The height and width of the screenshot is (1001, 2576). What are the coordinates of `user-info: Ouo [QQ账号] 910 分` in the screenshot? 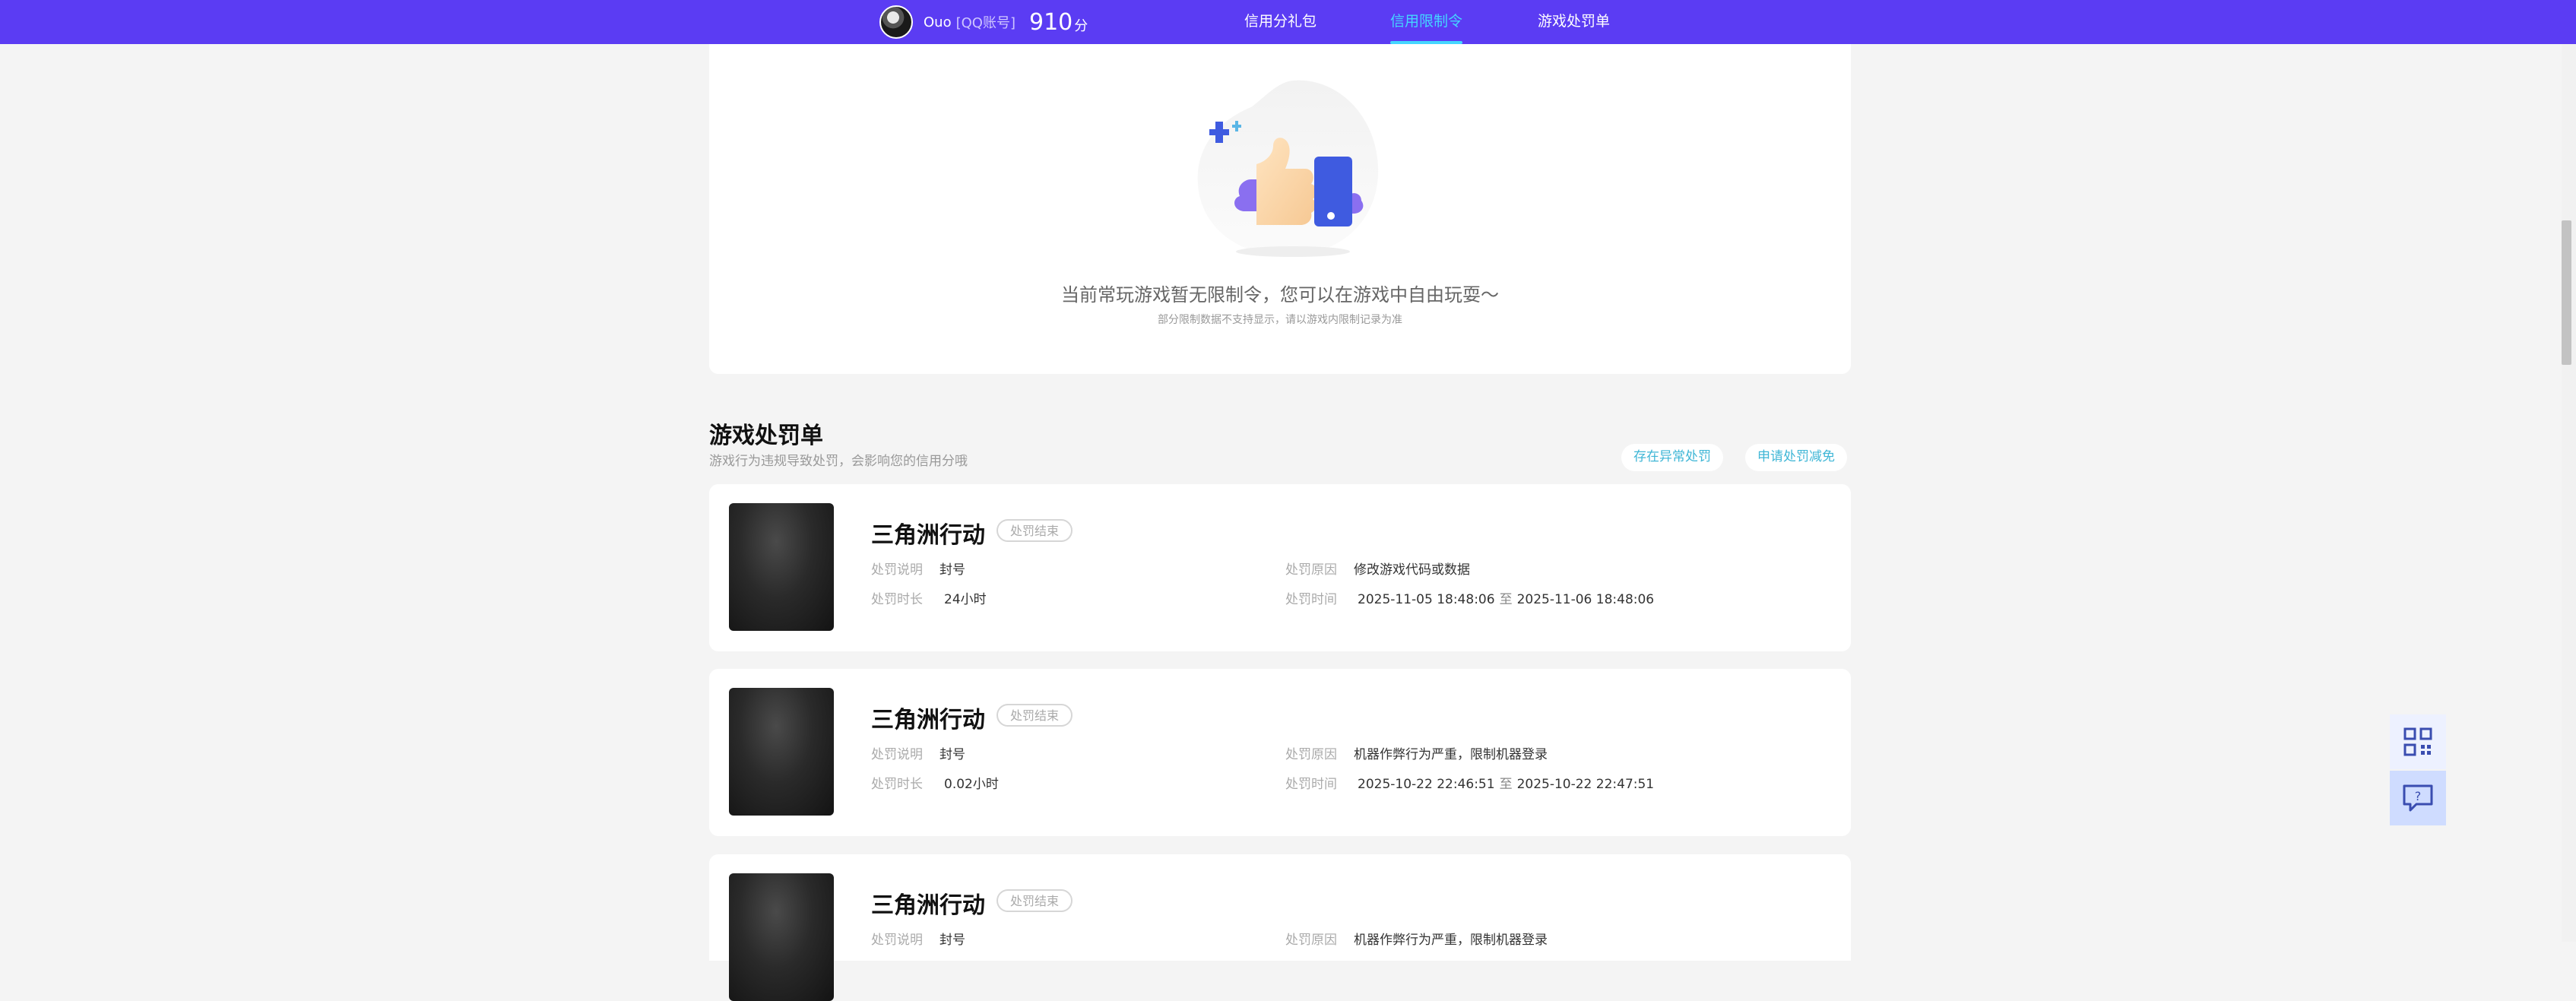 It's located at (984, 22).